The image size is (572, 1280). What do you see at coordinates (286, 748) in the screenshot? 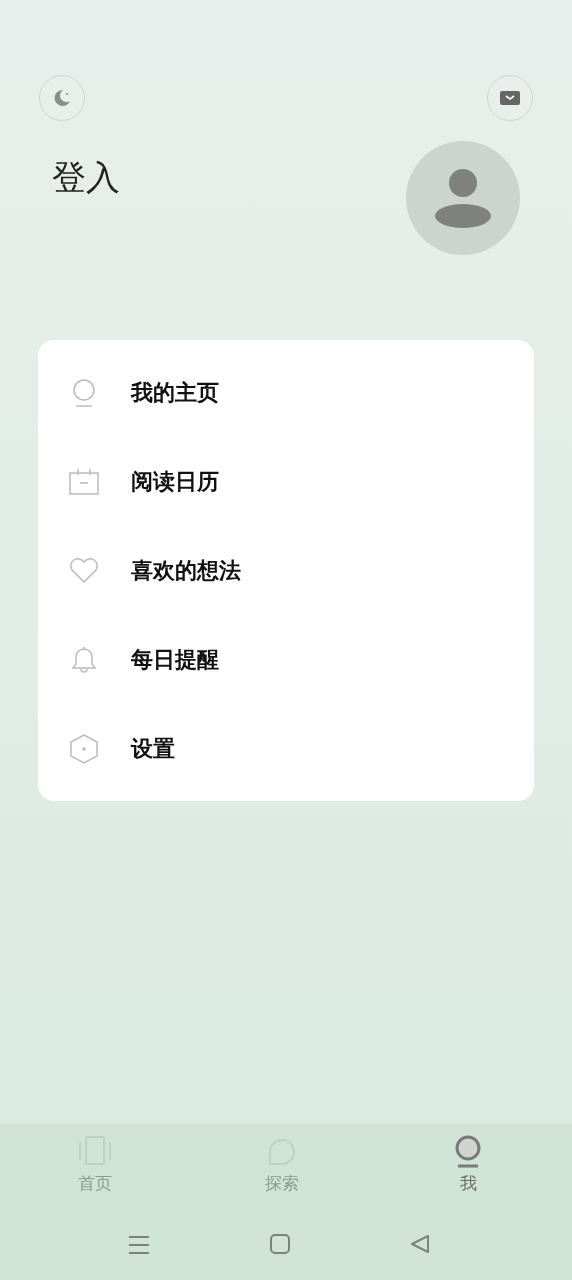
I see `menu-item: 设置` at bounding box center [286, 748].